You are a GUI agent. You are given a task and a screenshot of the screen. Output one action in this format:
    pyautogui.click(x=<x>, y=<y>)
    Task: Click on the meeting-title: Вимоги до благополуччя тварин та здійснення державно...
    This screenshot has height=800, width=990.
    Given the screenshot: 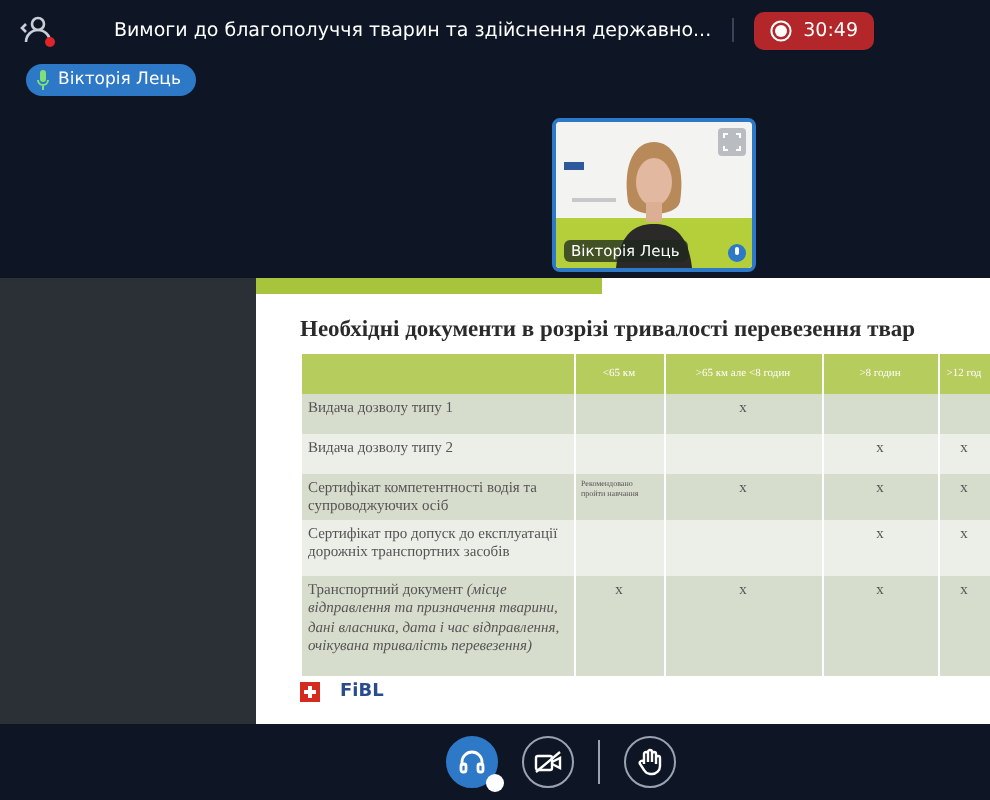 What is the action you would take?
    pyautogui.click(x=412, y=30)
    